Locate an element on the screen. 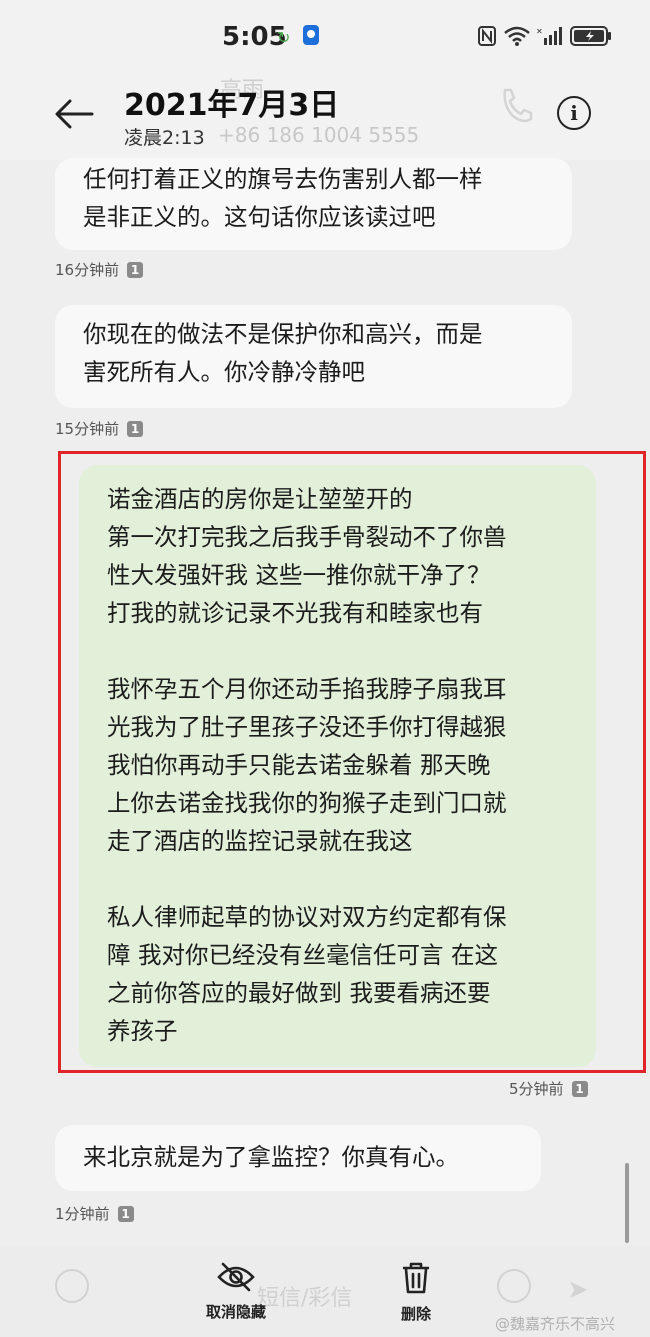  send-icon: ➤ is located at coordinates (578, 1290).